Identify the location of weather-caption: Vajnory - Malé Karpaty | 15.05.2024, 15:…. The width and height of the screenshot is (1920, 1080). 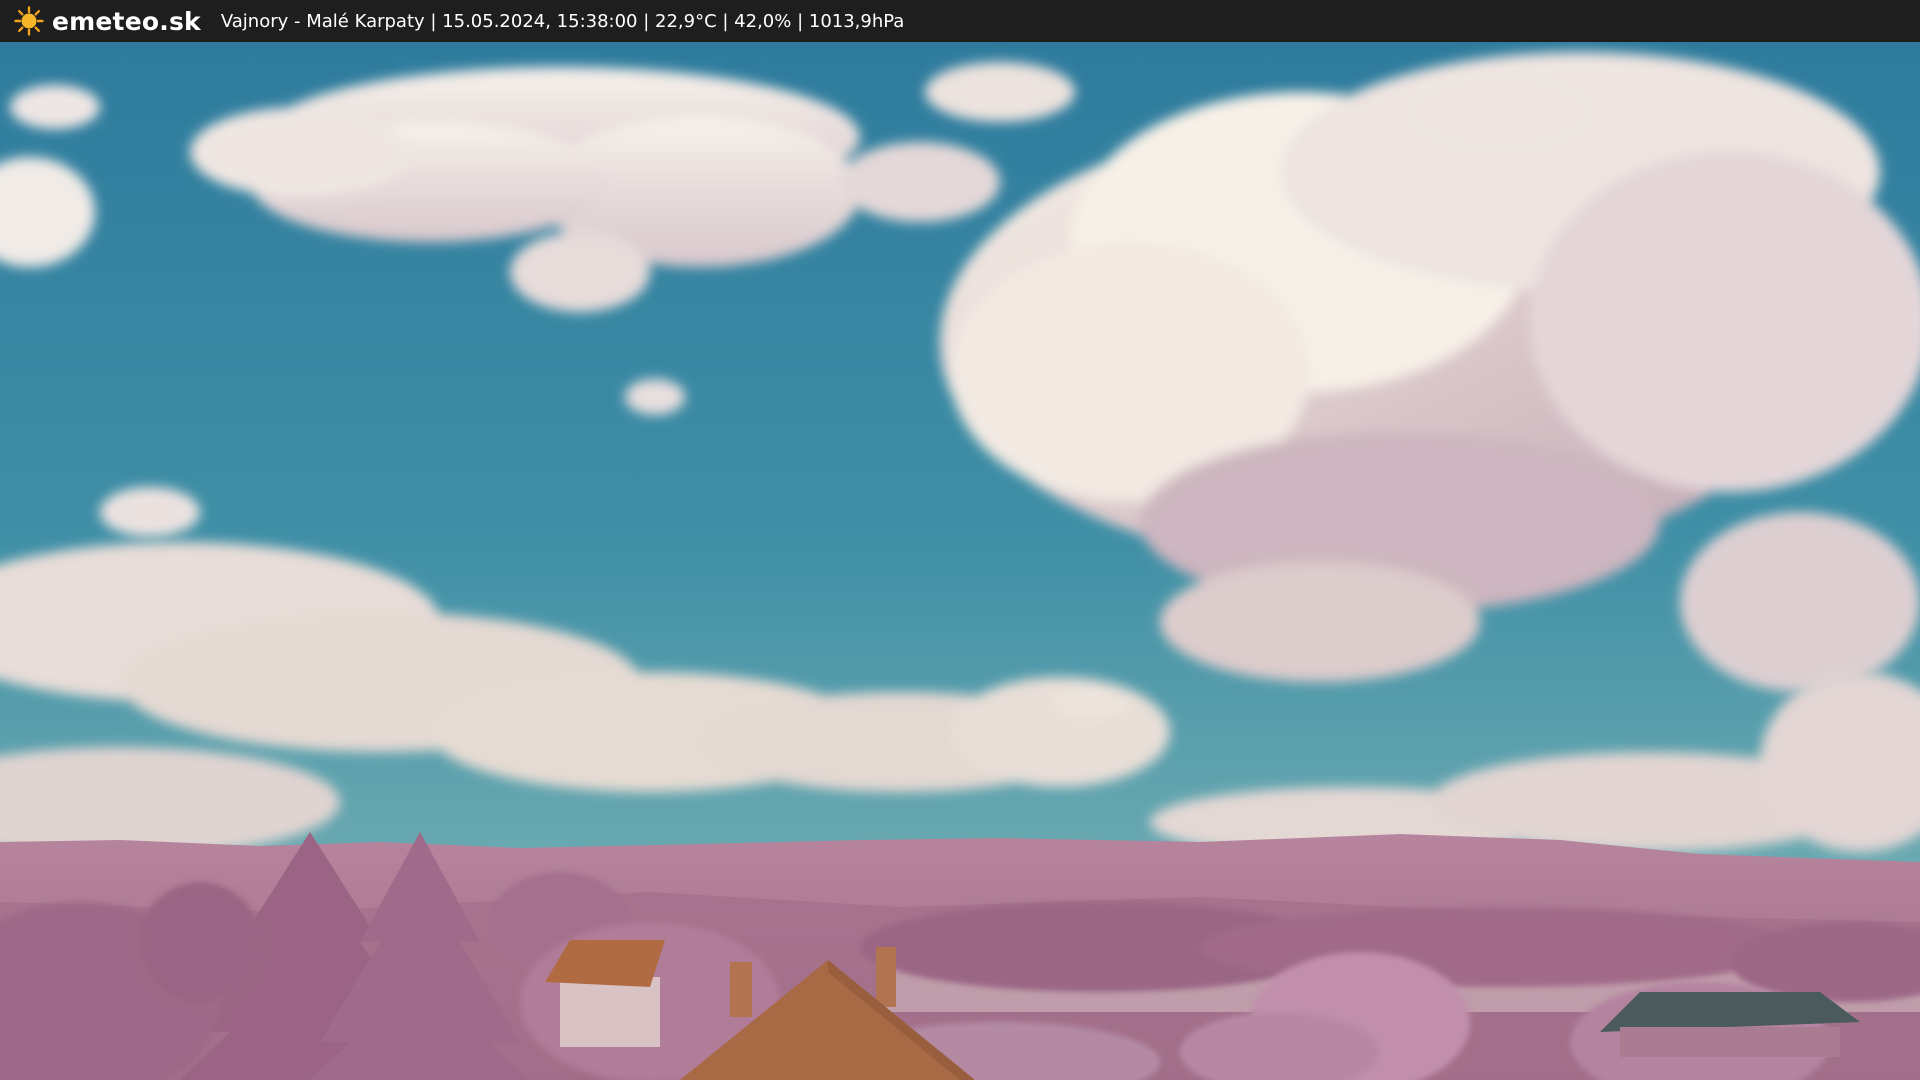
(562, 21).